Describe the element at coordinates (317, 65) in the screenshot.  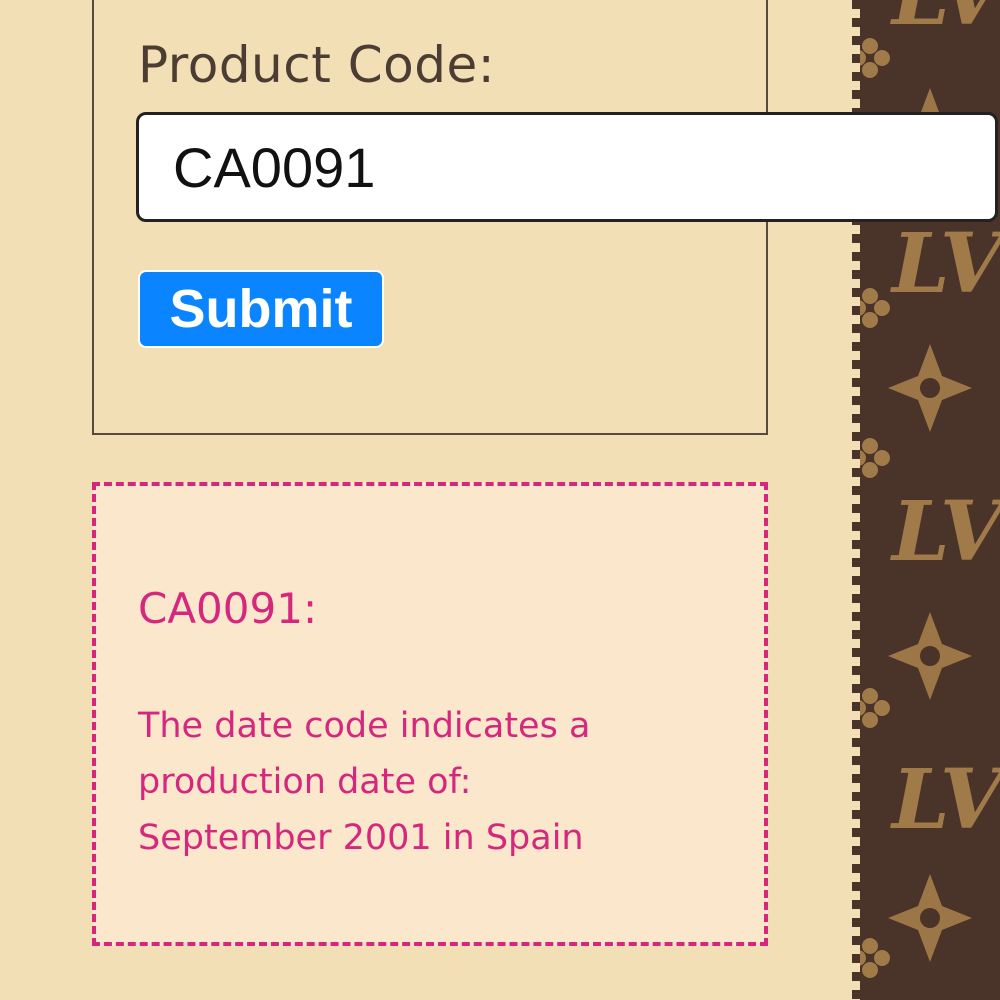
I see `product-code-label: Product Code:` at that location.